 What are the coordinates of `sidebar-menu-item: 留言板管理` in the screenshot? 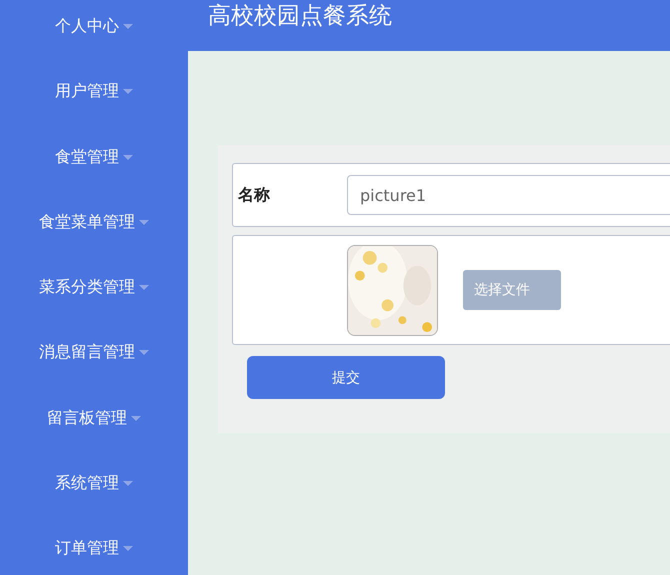 It's located at (87, 418).